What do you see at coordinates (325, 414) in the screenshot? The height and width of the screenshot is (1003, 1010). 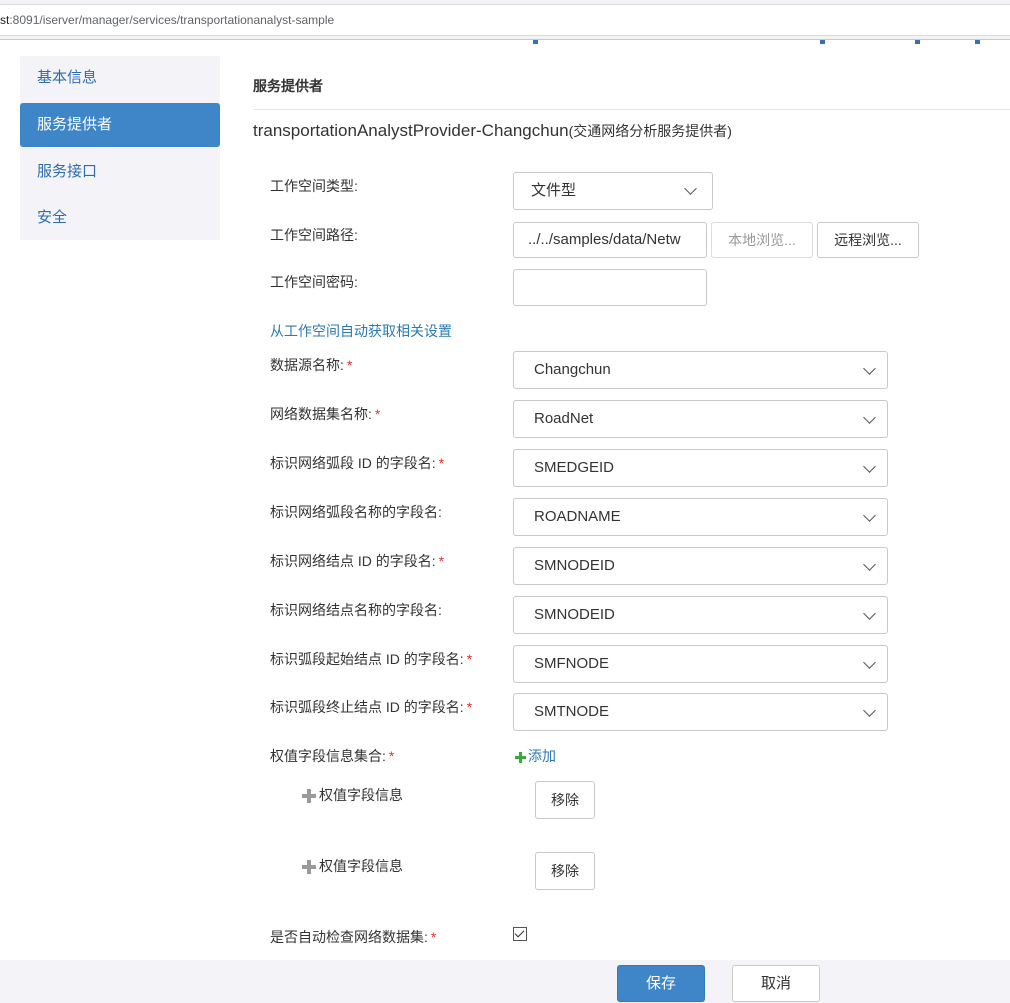 I see `field-label: 网络数据集名称: *` at bounding box center [325, 414].